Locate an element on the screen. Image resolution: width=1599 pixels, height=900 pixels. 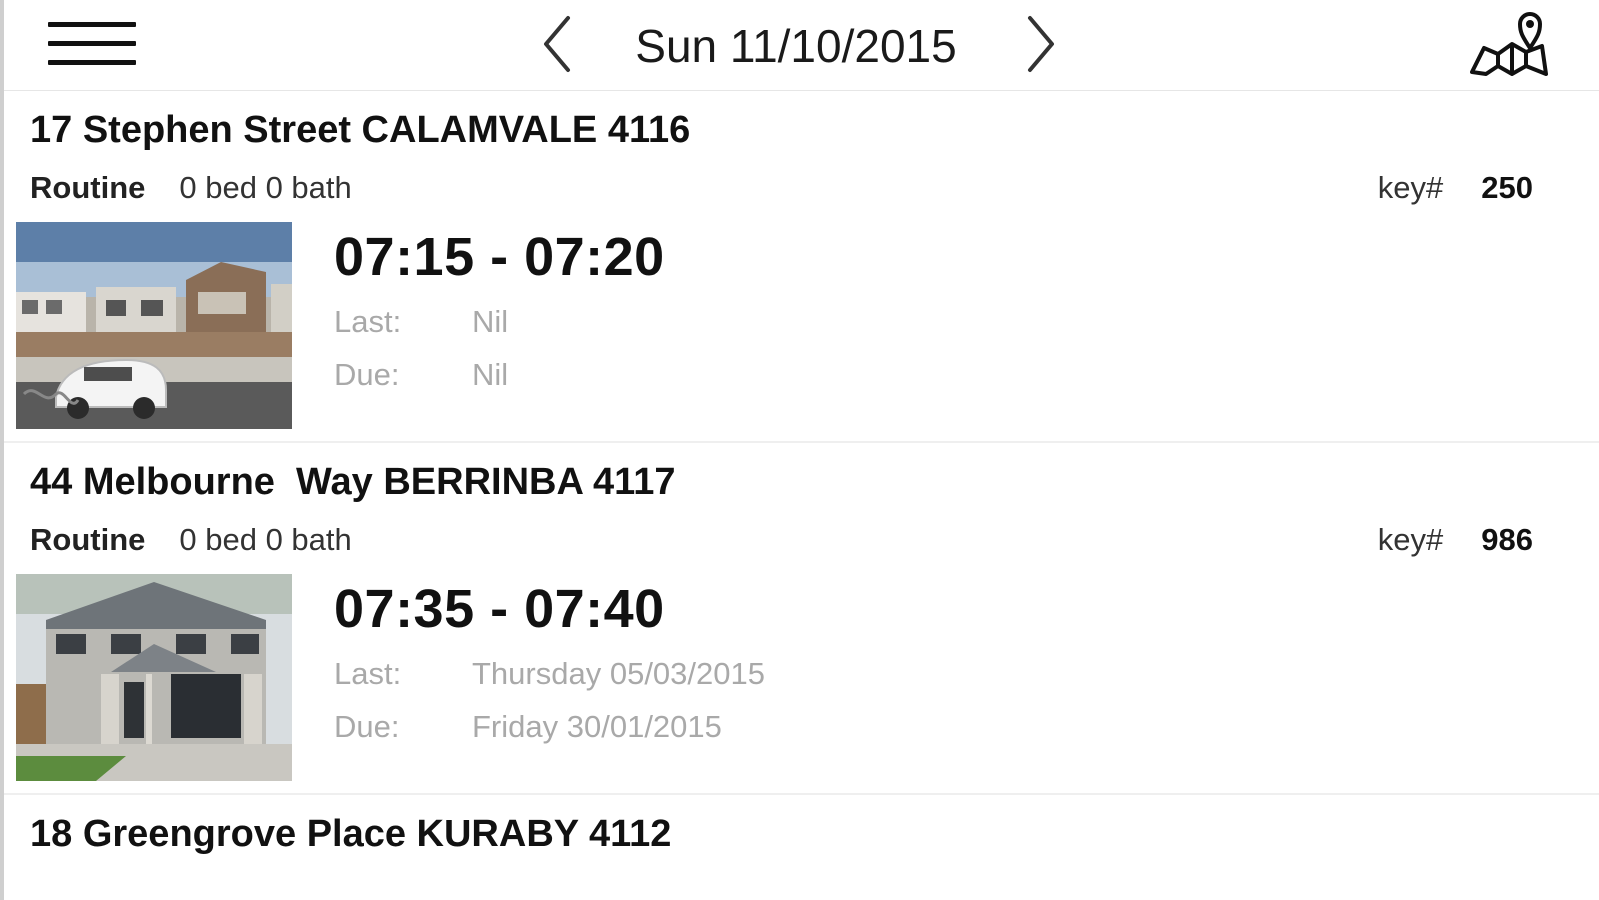
last-value: Thursday 05/03/2015 is located at coordinates (618, 673).